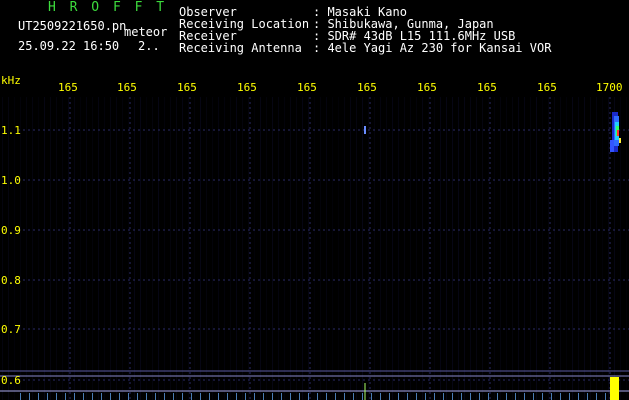 The image size is (629, 400). What do you see at coordinates (365, 130) in the screenshot?
I see `small-echo` at bounding box center [365, 130].